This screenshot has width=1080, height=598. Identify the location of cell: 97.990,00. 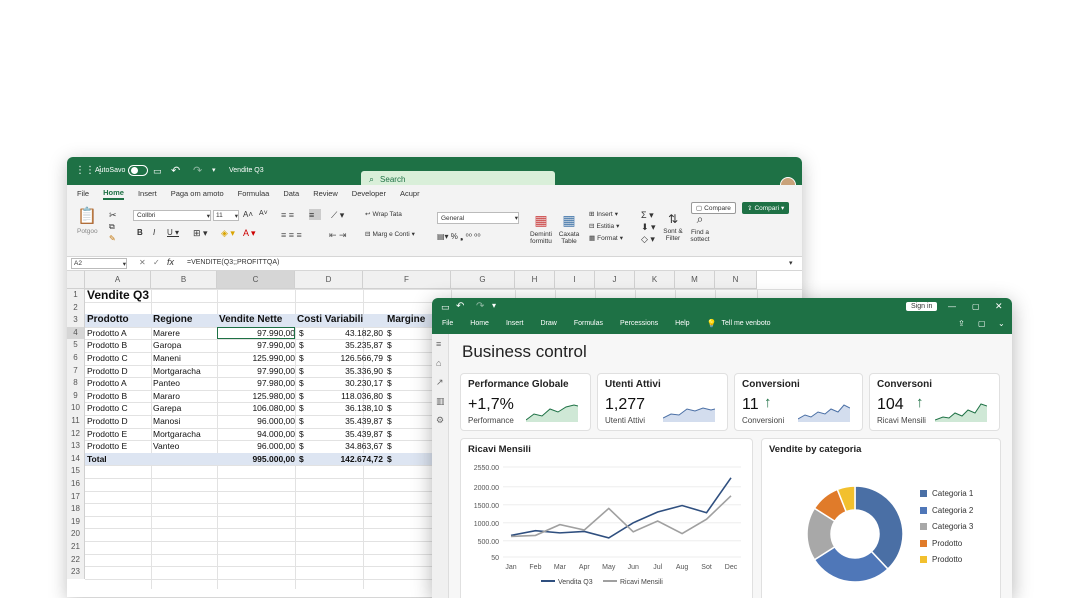
(257, 345).